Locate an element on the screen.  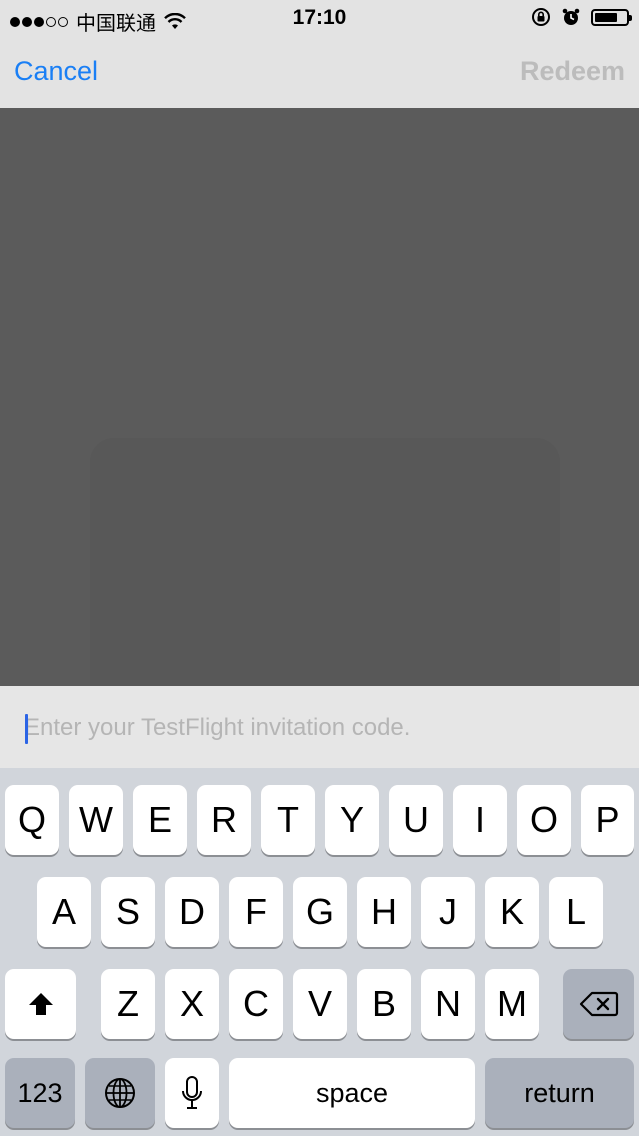
shift-key is located at coordinates (40, 1004).